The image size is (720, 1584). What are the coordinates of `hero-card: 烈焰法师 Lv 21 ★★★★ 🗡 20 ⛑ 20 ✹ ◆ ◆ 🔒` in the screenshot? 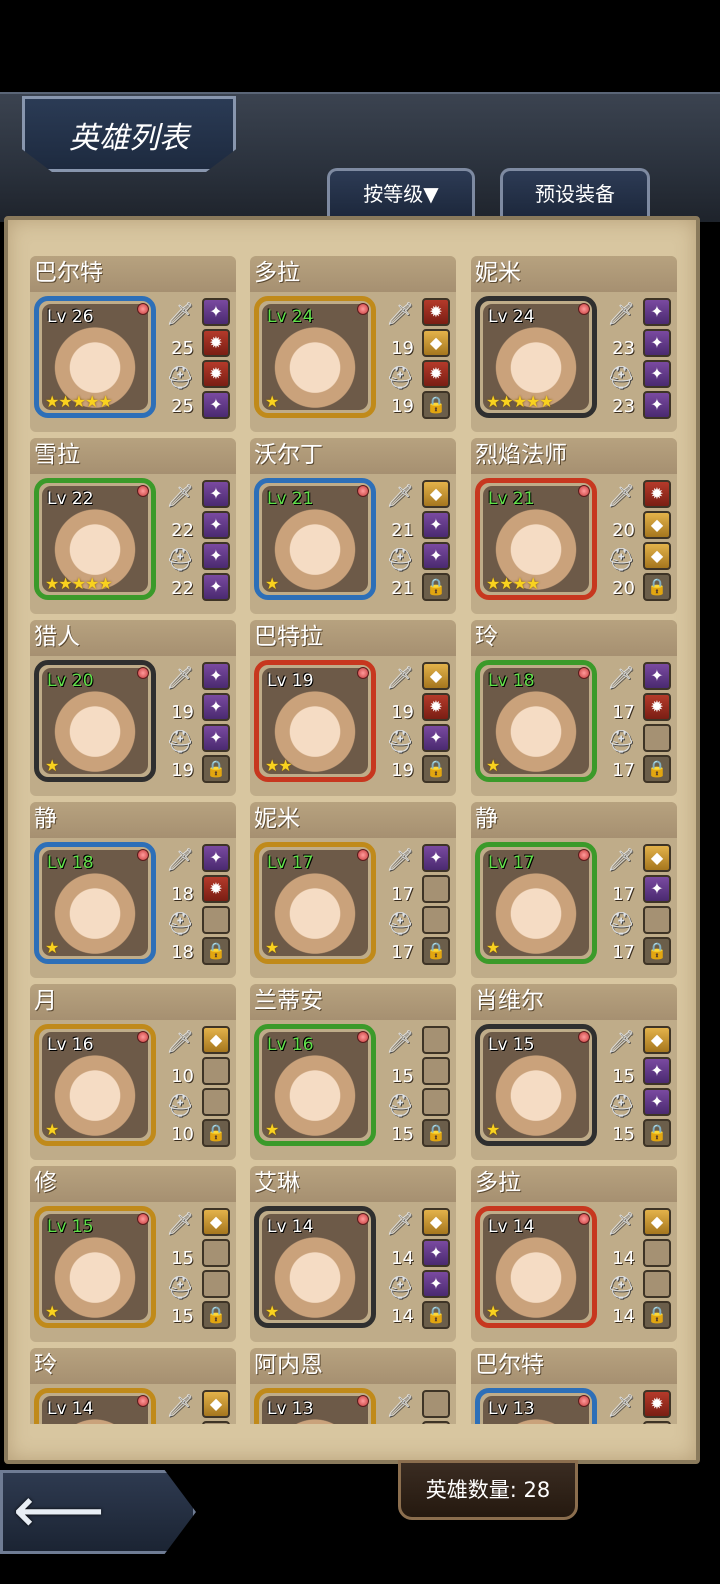 It's located at (574, 526).